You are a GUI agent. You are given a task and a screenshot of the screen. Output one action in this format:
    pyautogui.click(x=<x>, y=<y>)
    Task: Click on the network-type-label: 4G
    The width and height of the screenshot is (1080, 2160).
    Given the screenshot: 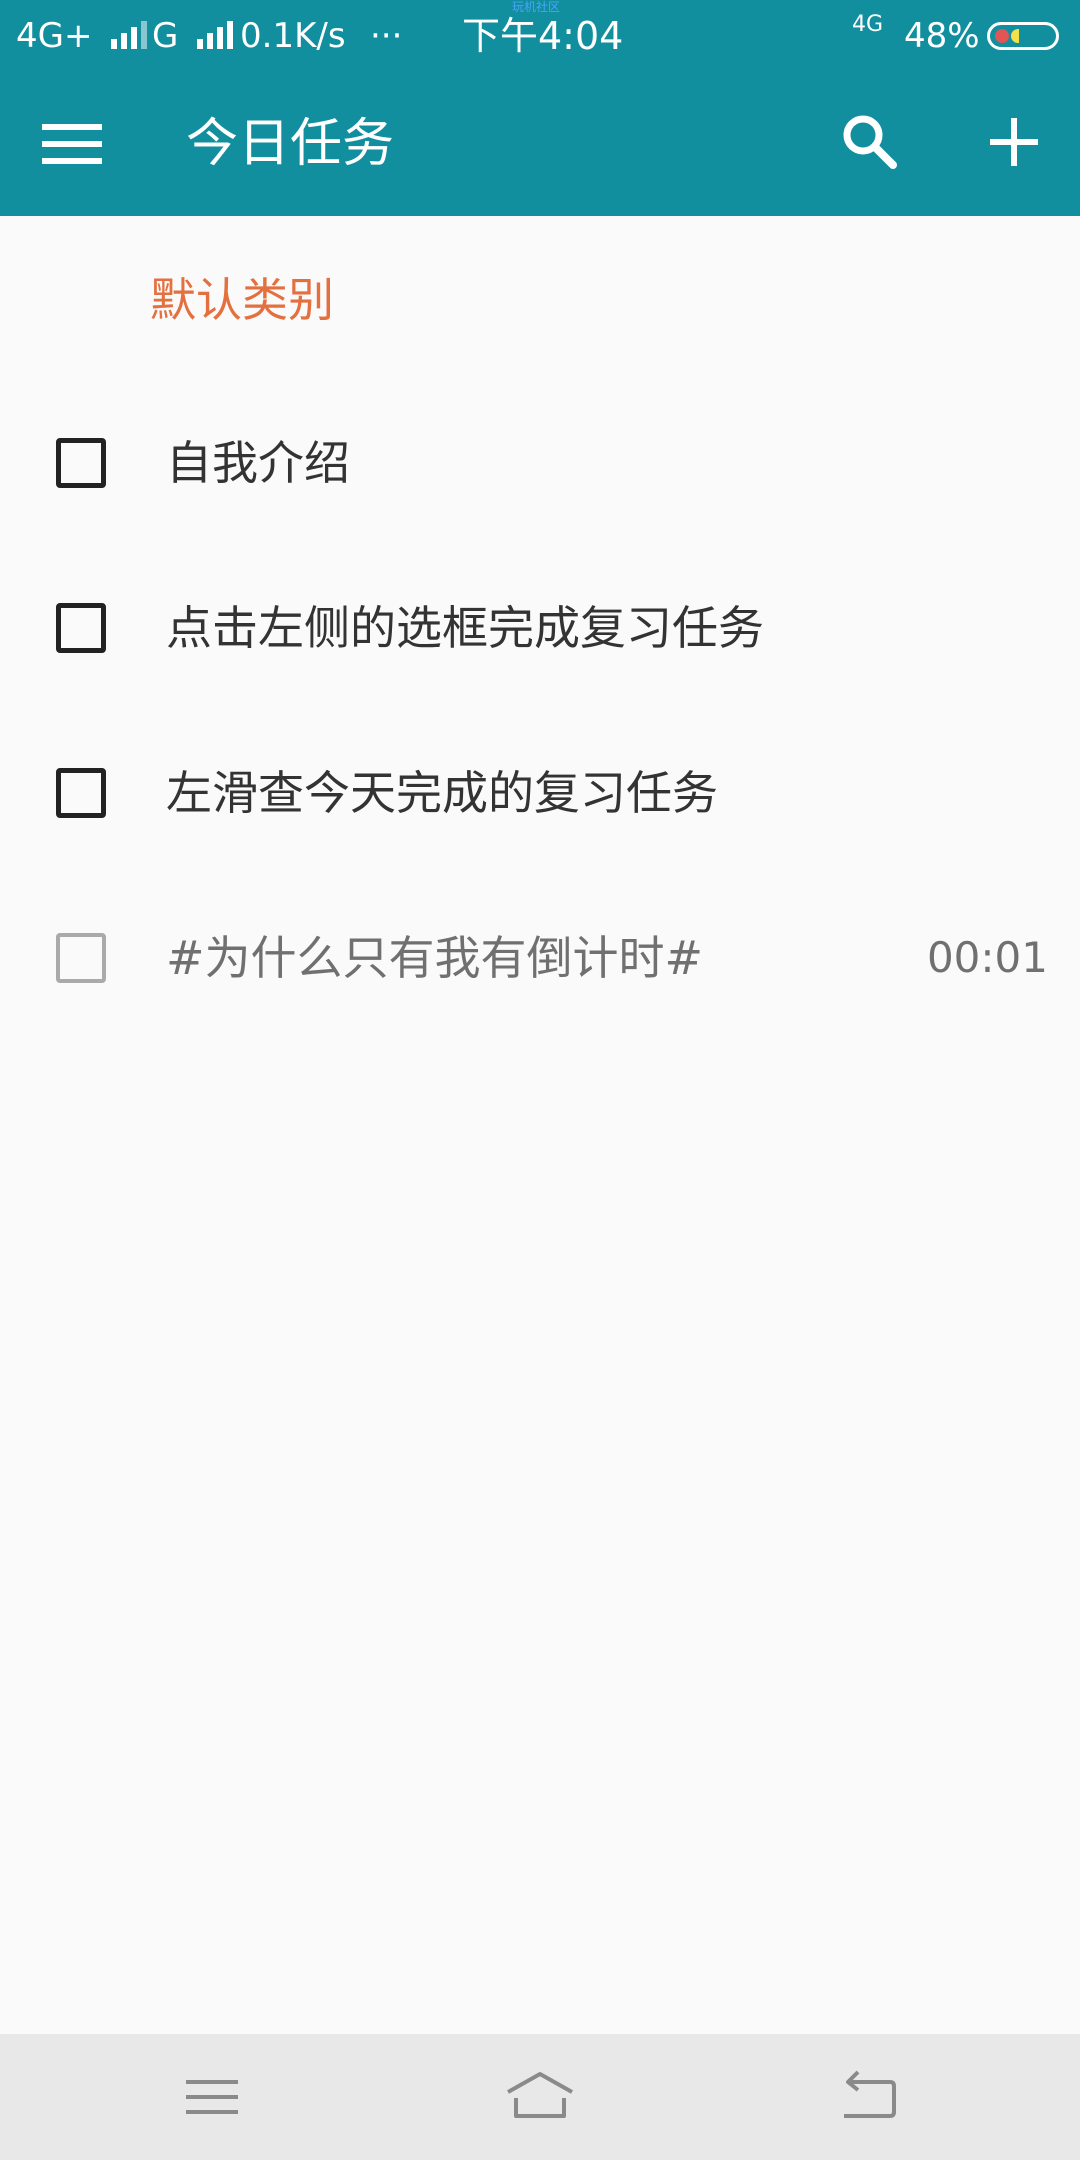 What is the action you would take?
    pyautogui.click(x=868, y=24)
    